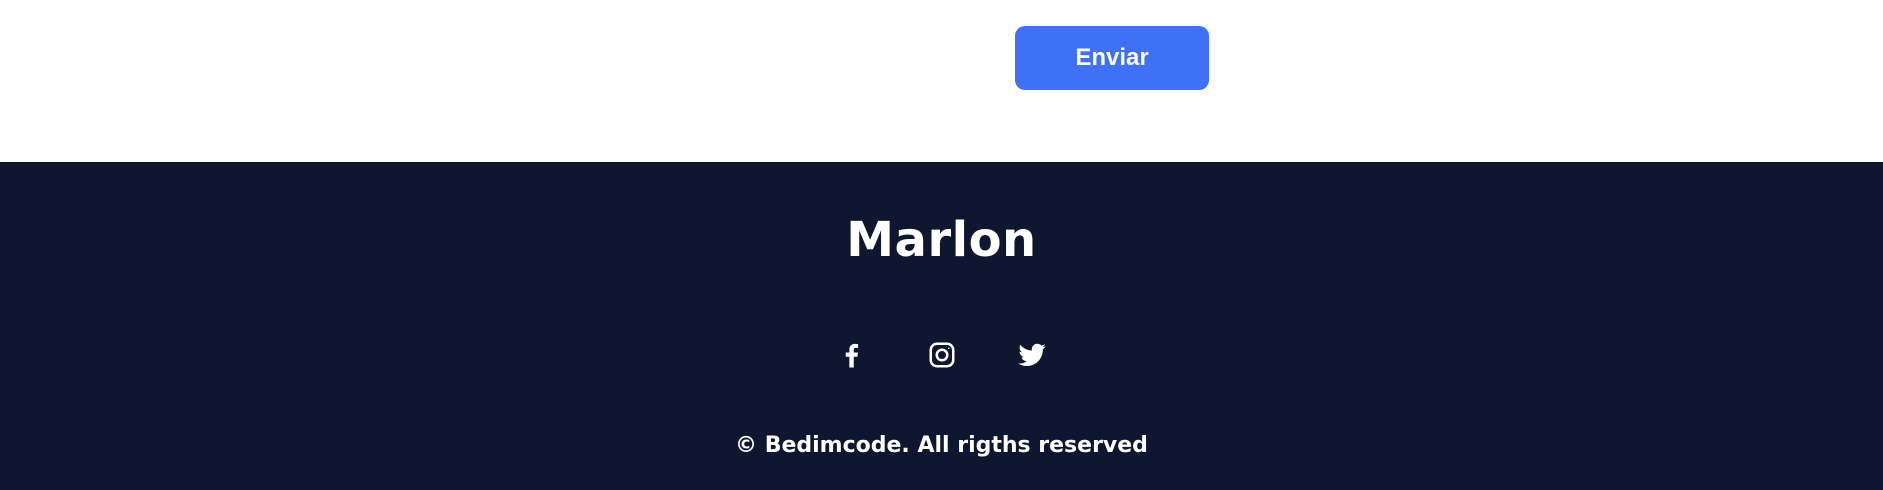  I want to click on instagram-icon, so click(942, 355).